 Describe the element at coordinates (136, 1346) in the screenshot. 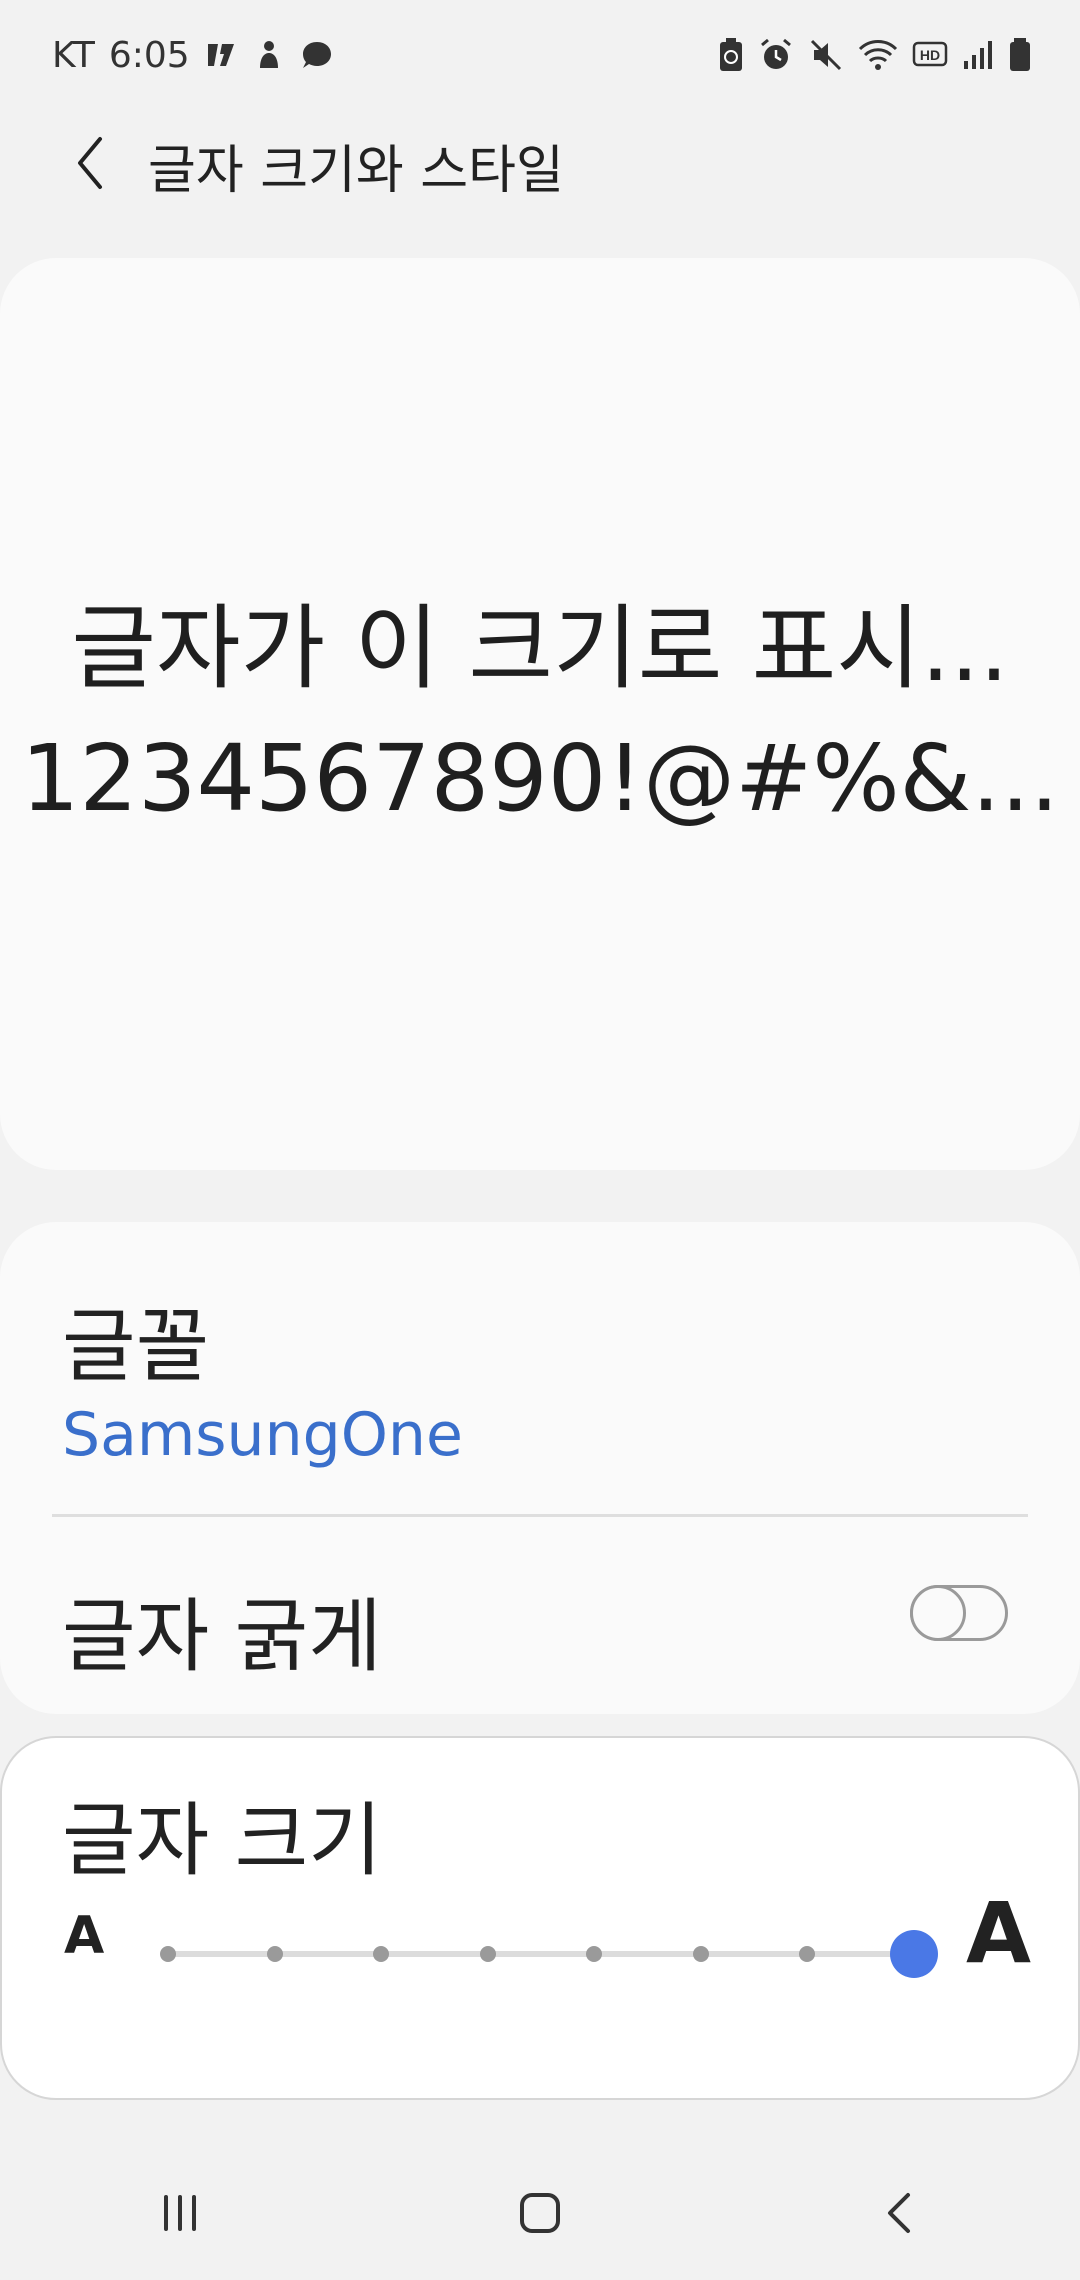

I see `font-label: 글꼴` at that location.